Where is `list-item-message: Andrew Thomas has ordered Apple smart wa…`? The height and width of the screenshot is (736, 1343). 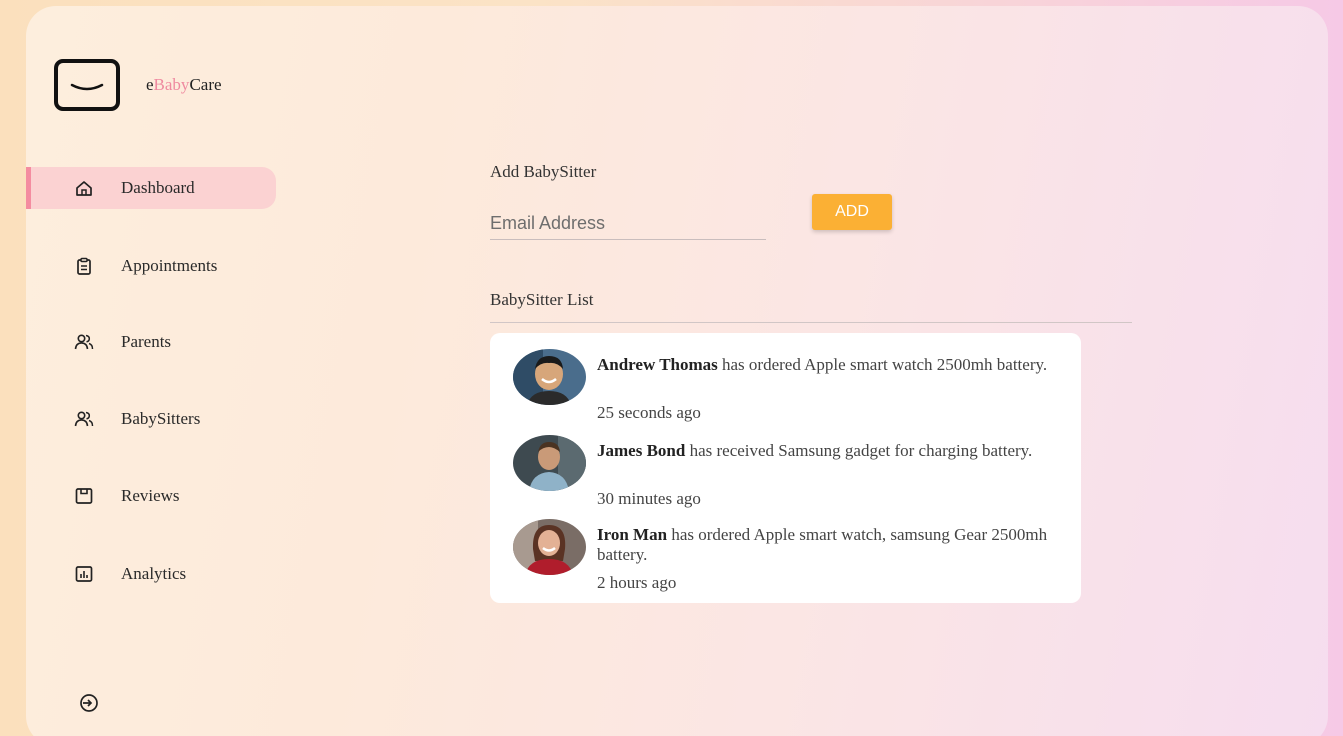
list-item-message: Andrew Thomas has ordered Apple smart wa… is located at coordinates (822, 364).